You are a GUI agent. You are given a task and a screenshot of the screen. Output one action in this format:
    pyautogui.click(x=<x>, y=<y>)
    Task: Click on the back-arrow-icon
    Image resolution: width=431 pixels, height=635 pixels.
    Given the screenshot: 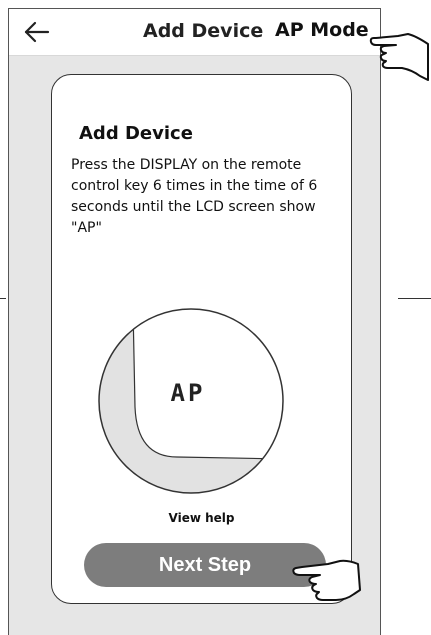 What is the action you would take?
    pyautogui.click(x=37, y=32)
    